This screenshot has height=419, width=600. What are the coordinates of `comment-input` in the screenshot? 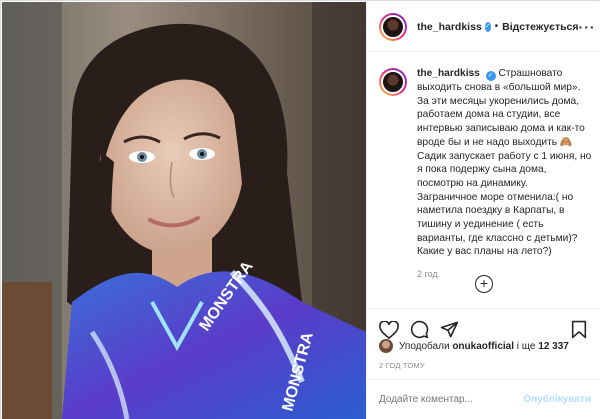 It's located at (451, 399).